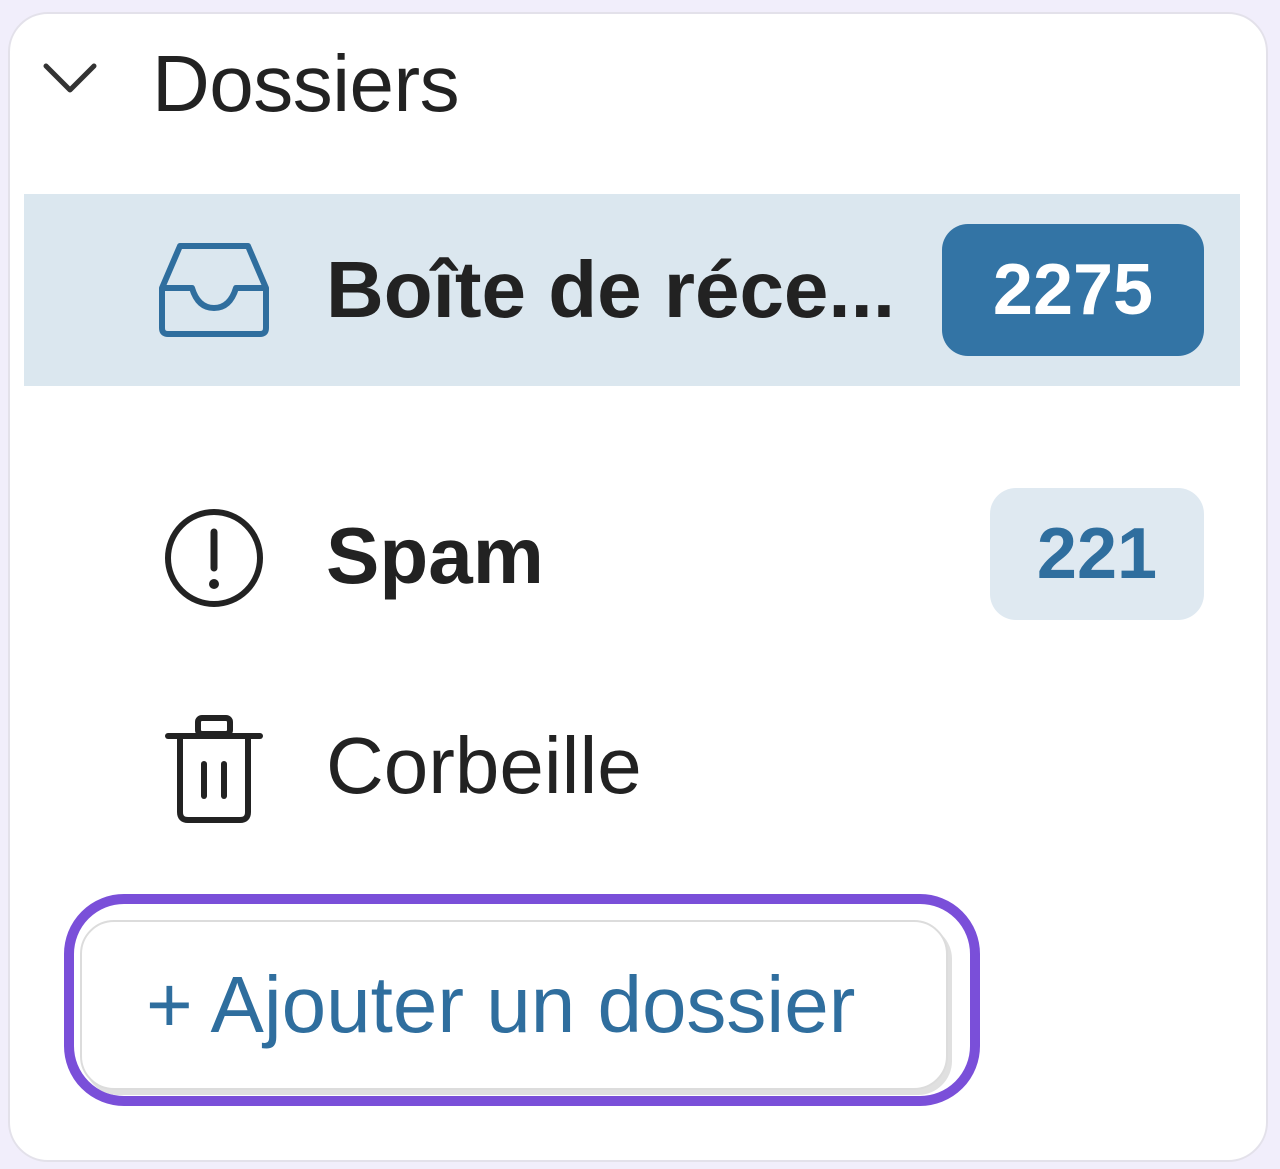 This screenshot has width=1280, height=1169. What do you see at coordinates (214, 290) in the screenshot?
I see `inbox-tray-icon` at bounding box center [214, 290].